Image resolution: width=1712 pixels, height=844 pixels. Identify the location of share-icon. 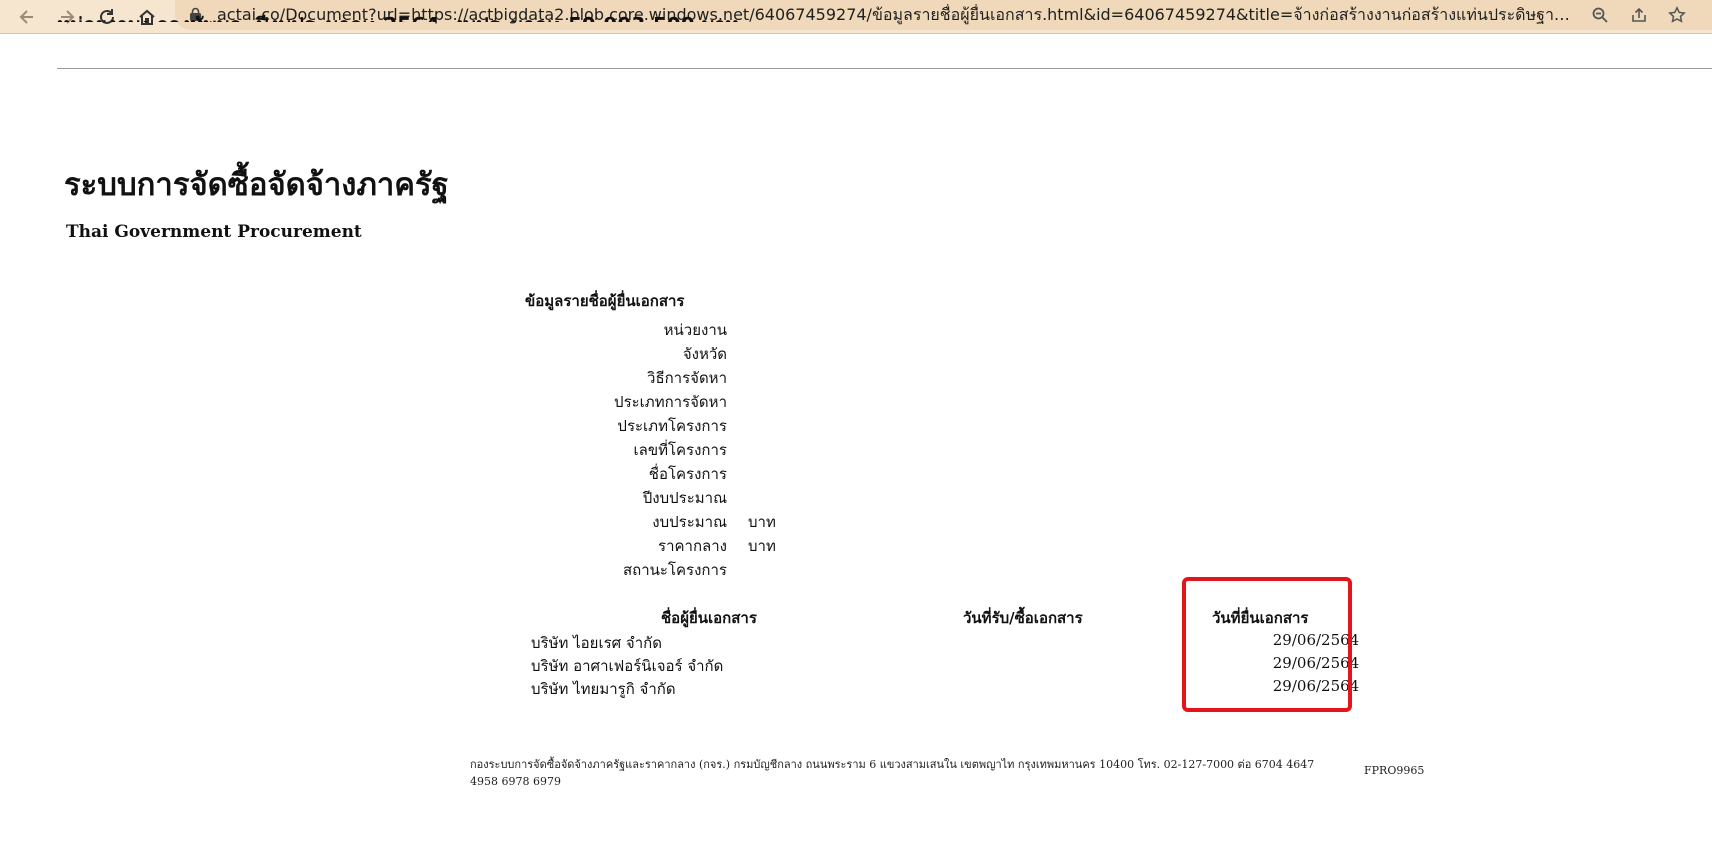
(1639, 14).